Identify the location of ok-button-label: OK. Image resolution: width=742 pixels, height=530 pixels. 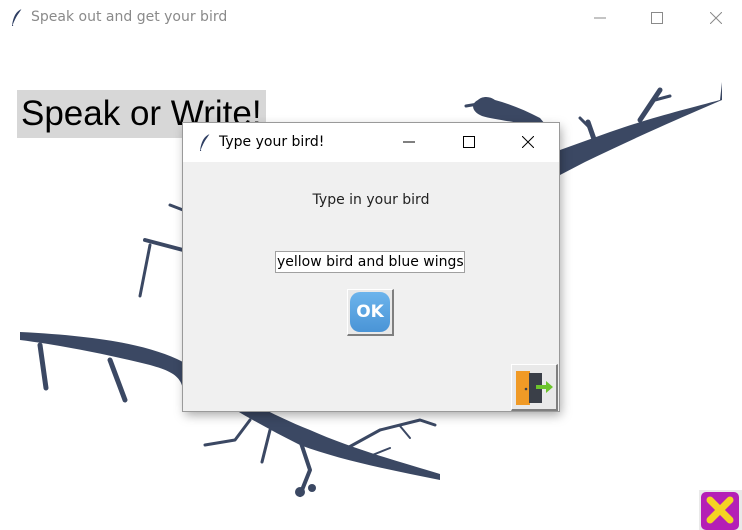
(370, 312).